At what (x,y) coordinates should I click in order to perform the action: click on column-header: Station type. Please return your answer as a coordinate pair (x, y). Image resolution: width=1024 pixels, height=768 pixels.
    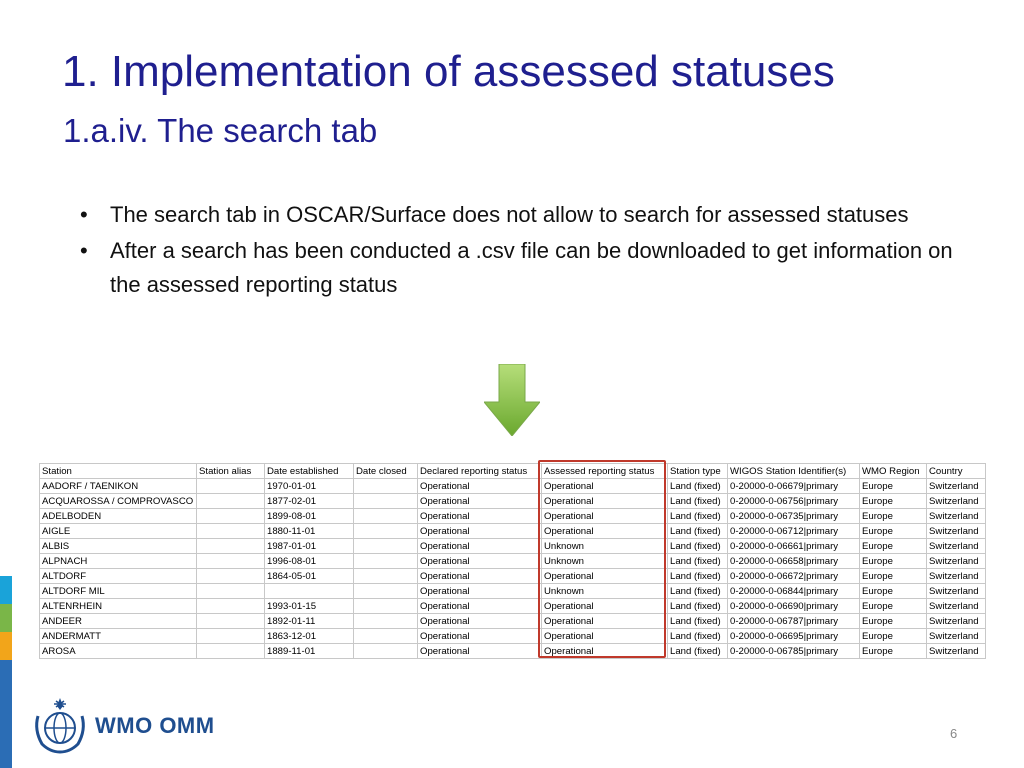
    Looking at the image, I should click on (697, 471).